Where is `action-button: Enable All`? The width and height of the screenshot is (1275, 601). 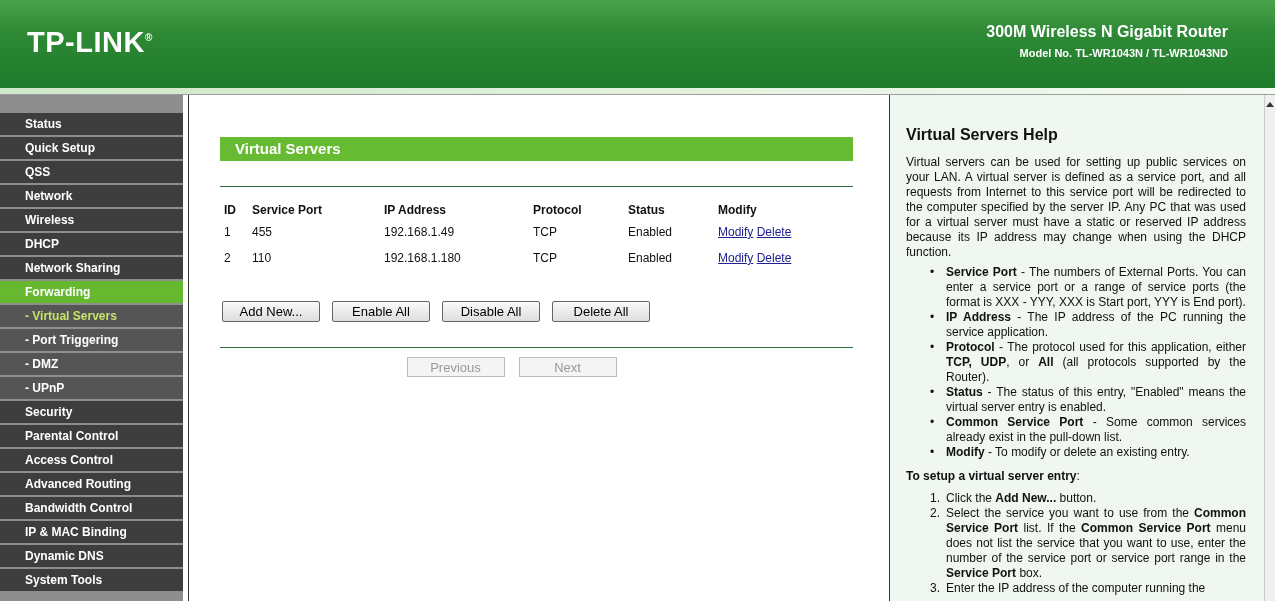
action-button: Enable All is located at coordinates (381, 311).